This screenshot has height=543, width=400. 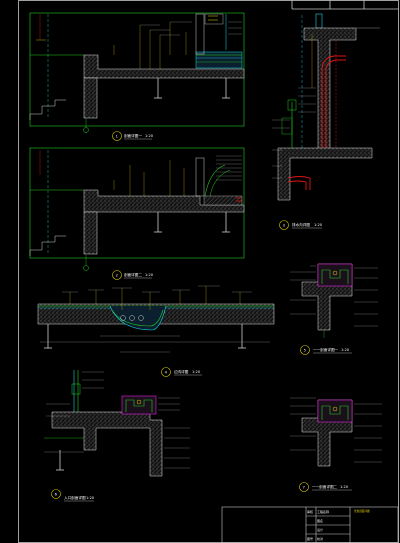 What do you see at coordinates (117, 275) in the screenshot?
I see `detail-2-number: 2` at bounding box center [117, 275].